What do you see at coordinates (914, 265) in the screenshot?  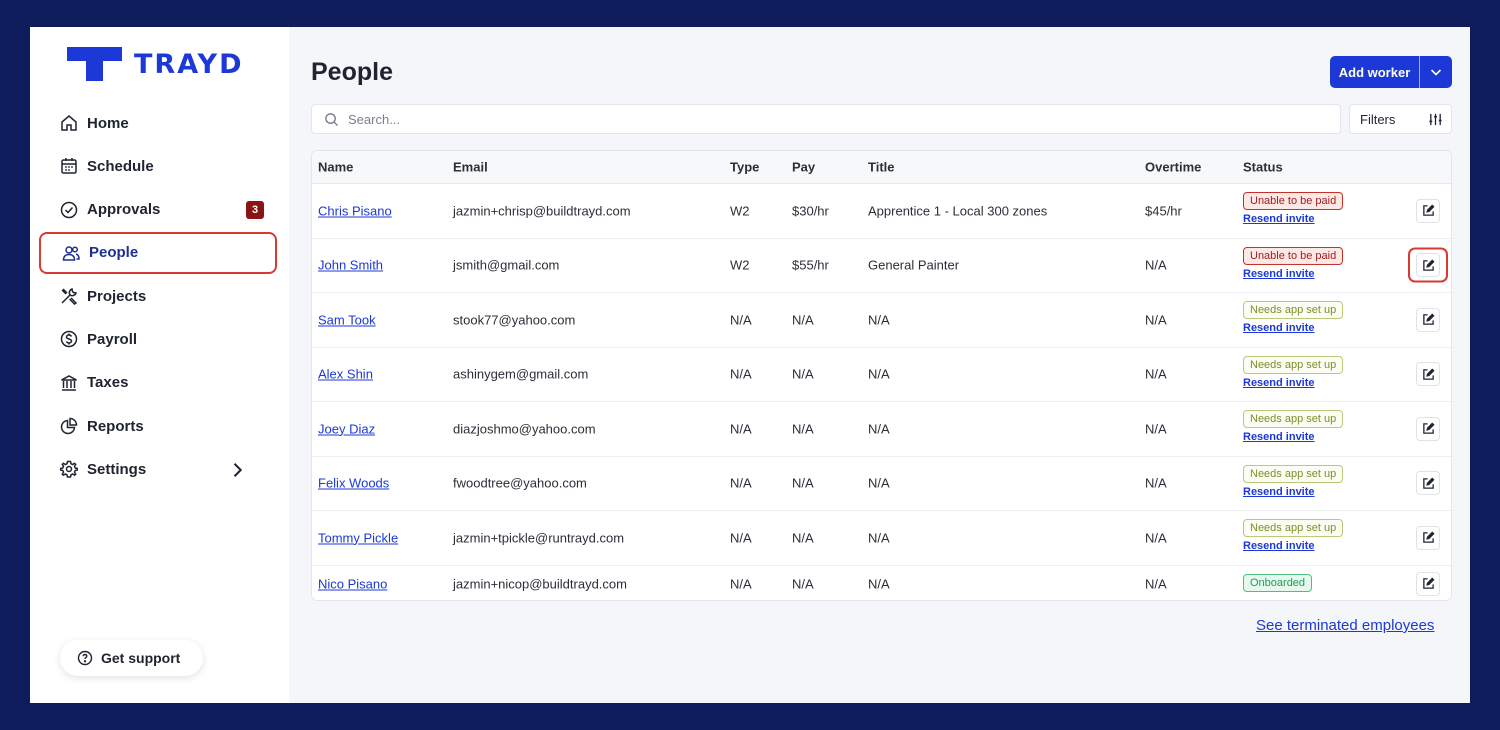 I see `title-cell: General Painter` at bounding box center [914, 265].